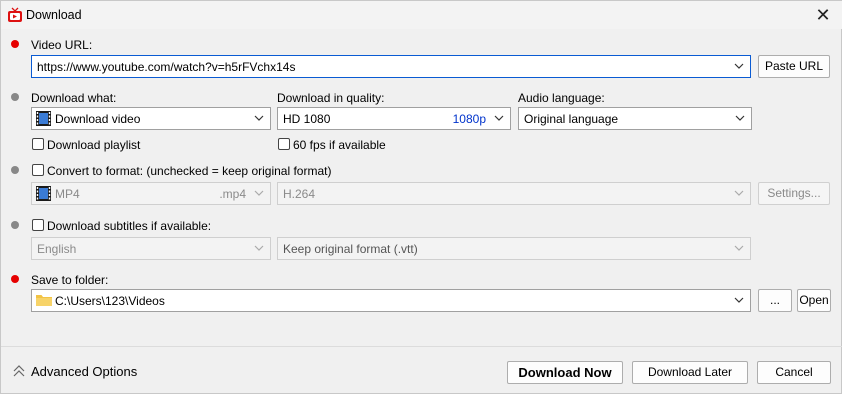 This screenshot has width=842, height=394. Describe the element at coordinates (823, 15) in the screenshot. I see `close-icon: ✕` at that location.